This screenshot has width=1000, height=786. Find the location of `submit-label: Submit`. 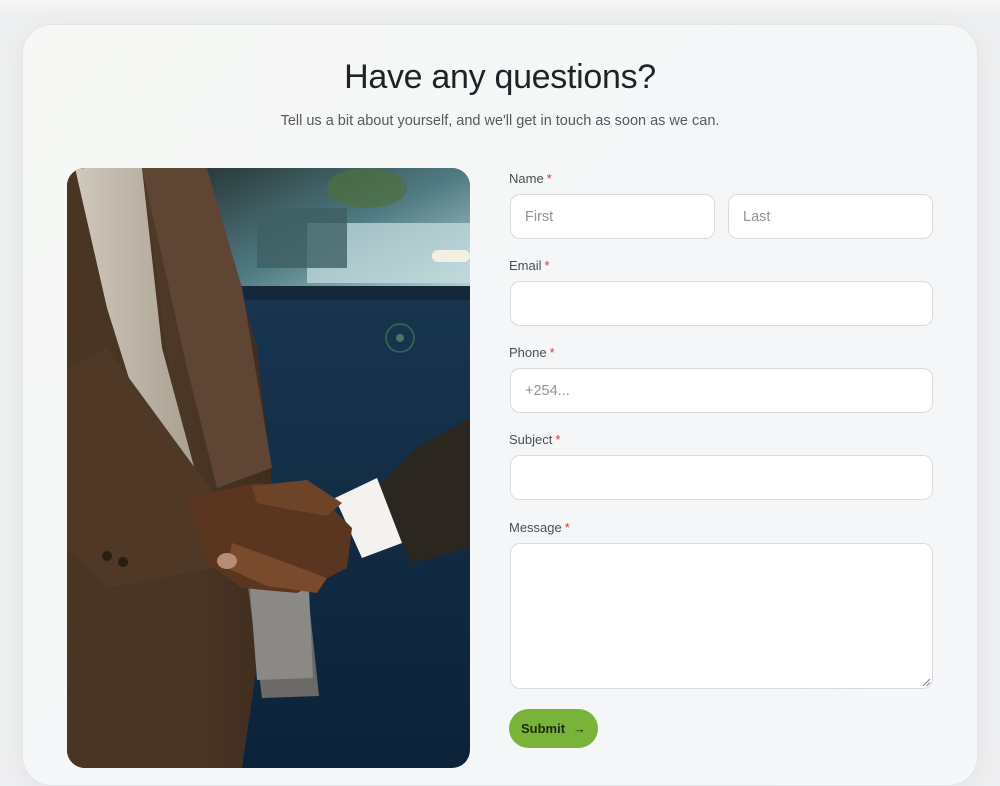

submit-label: Submit is located at coordinates (543, 728).